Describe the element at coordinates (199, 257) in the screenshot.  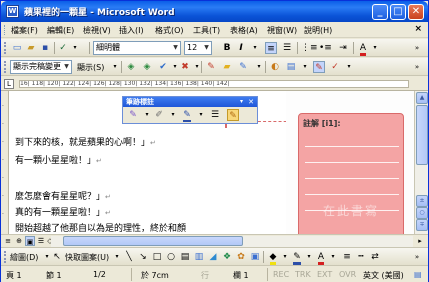
I see `vertical-textbox-icon: ▥` at that location.